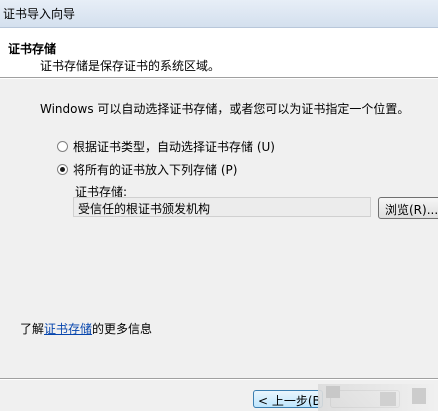  I want to click on page-title: 证书存储, so click(32, 49).